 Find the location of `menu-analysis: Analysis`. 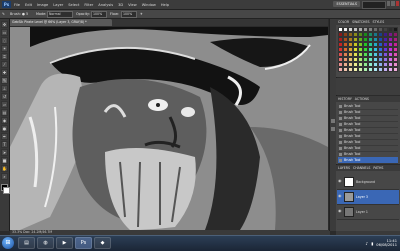

menu-analysis: Analysis is located at coordinates (105, 5).